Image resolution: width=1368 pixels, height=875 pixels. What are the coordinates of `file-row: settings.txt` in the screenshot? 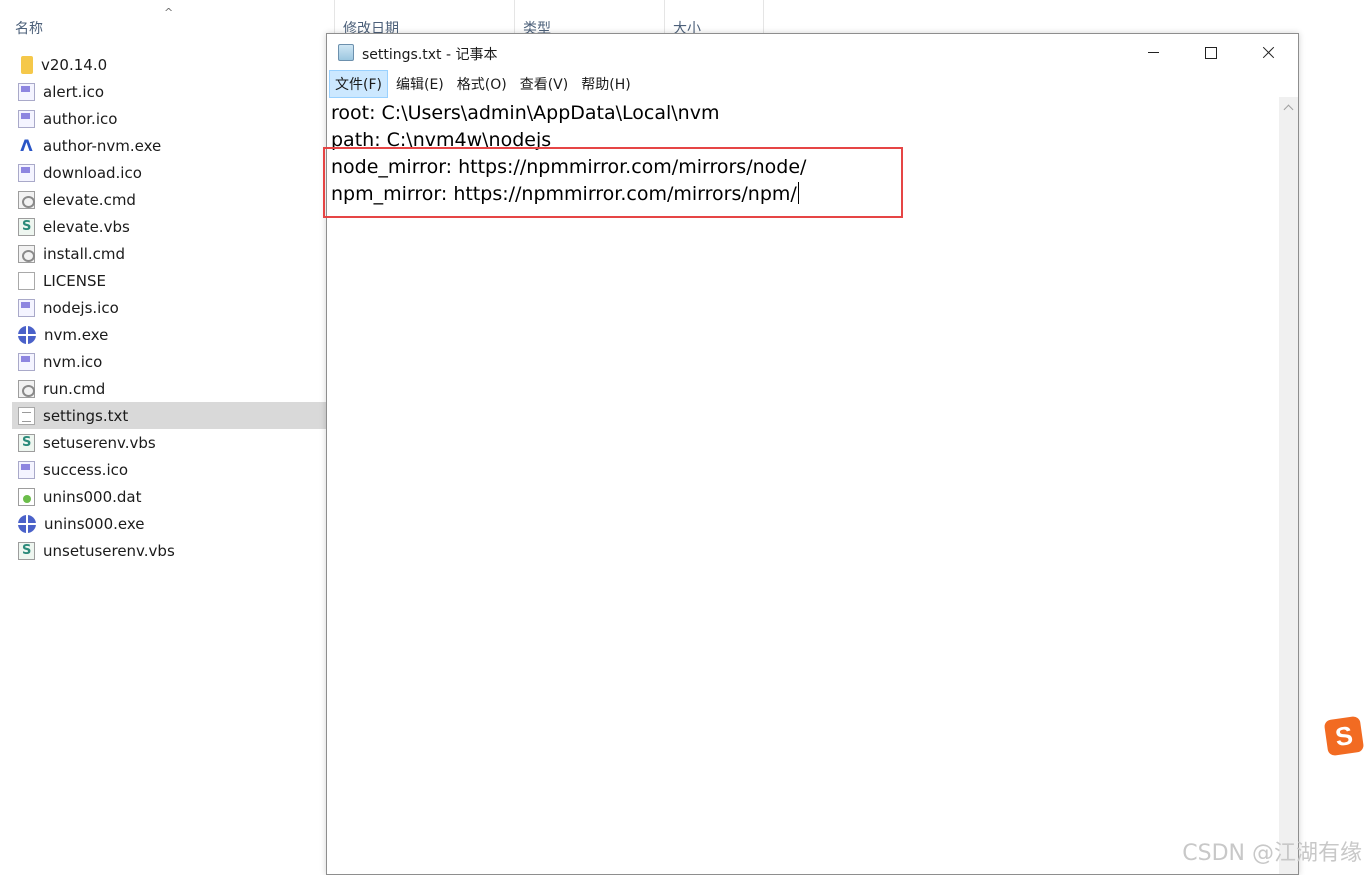 It's located at (169, 415).